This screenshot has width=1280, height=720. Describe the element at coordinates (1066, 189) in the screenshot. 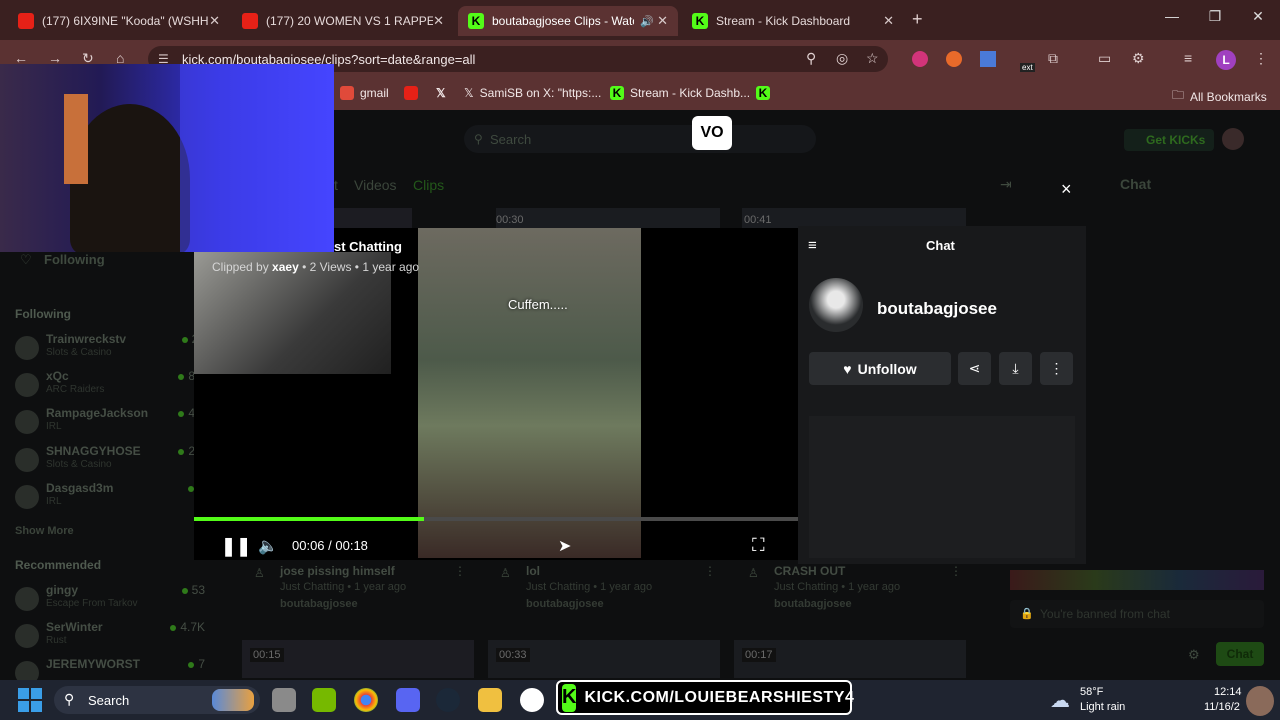

I see `close-modal-button: ×` at that location.